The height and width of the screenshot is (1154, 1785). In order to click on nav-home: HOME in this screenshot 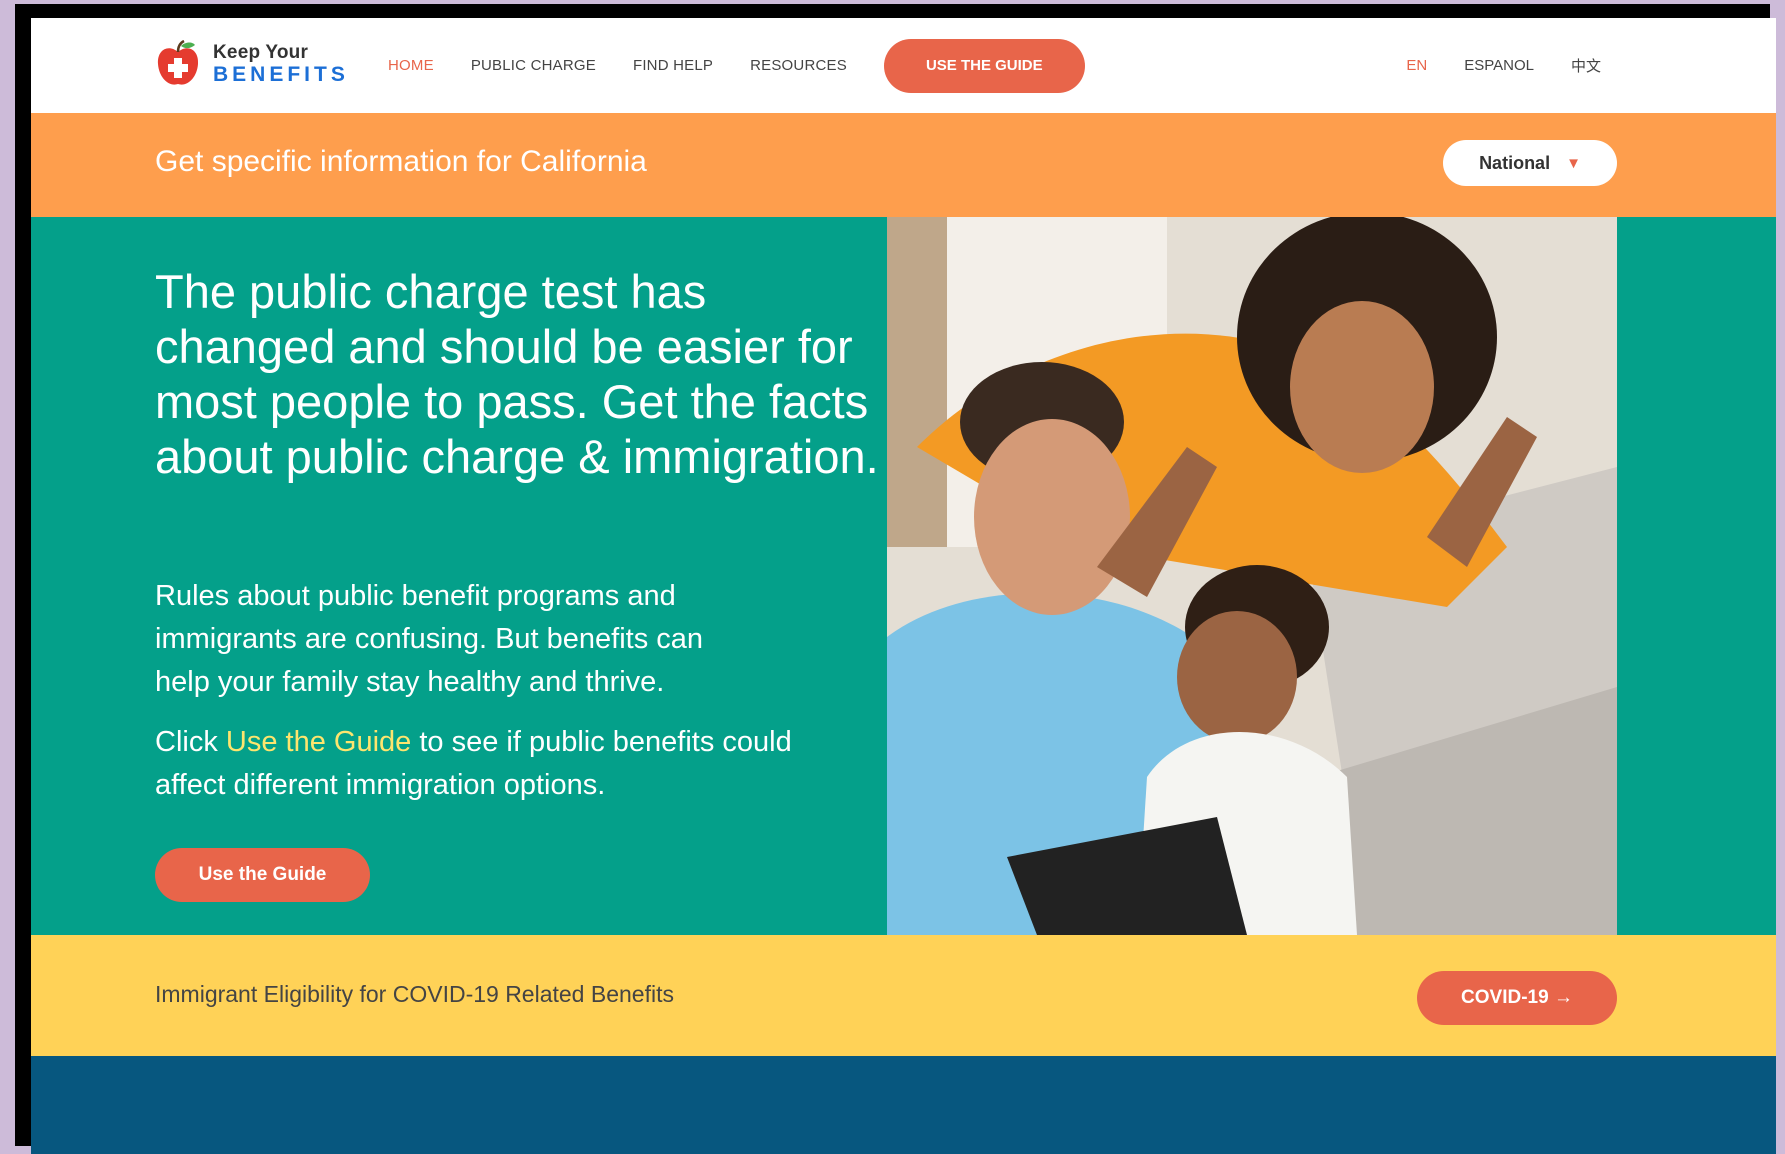, I will do `click(411, 65)`.